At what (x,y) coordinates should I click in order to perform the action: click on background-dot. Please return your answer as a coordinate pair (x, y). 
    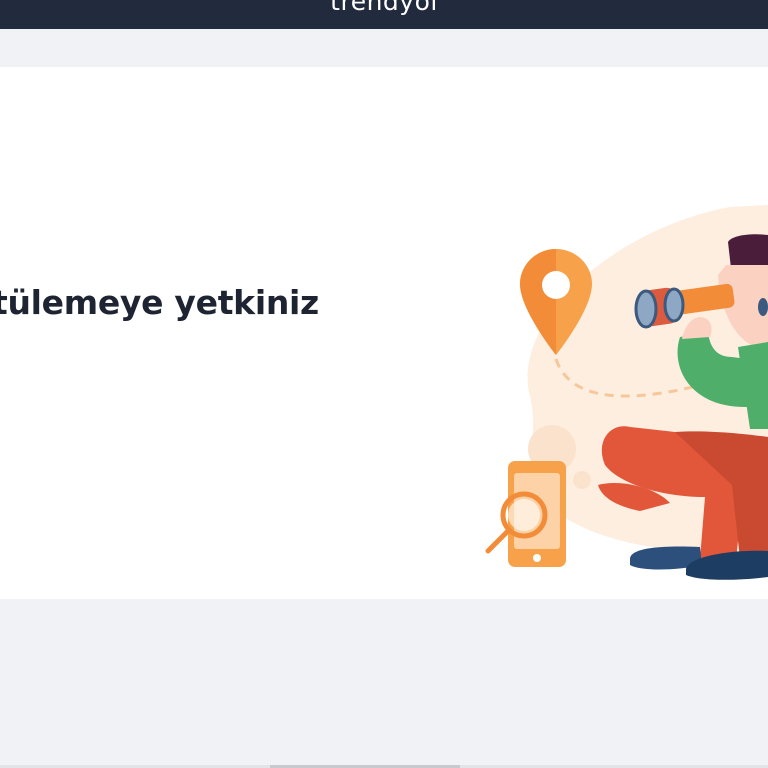
    Looking at the image, I should click on (582, 480).